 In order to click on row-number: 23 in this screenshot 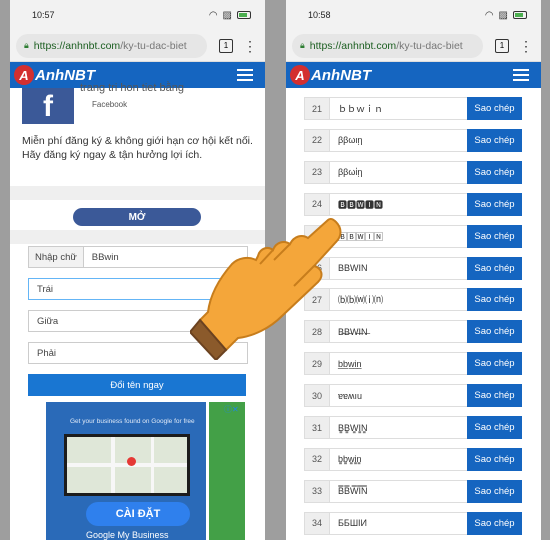, I will do `click(317, 172)`.